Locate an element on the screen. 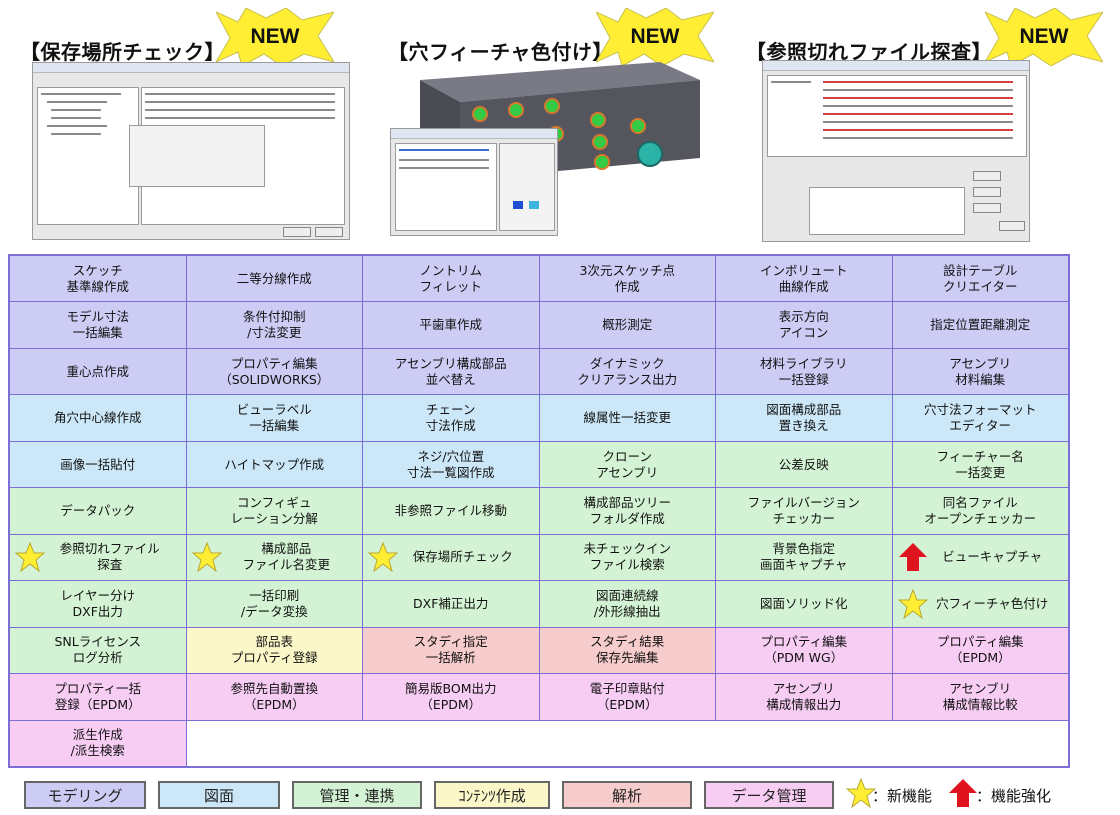  function-cell: 画像一括貼付 is located at coordinates (98, 464).